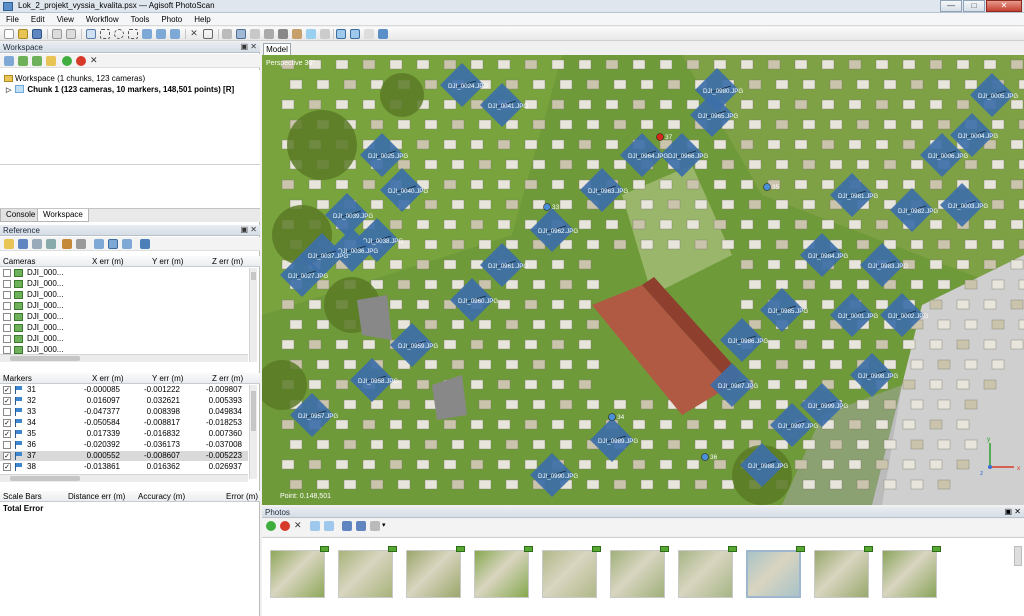 The image size is (1024, 616). I want to click on tab-console: Console, so click(21, 215).